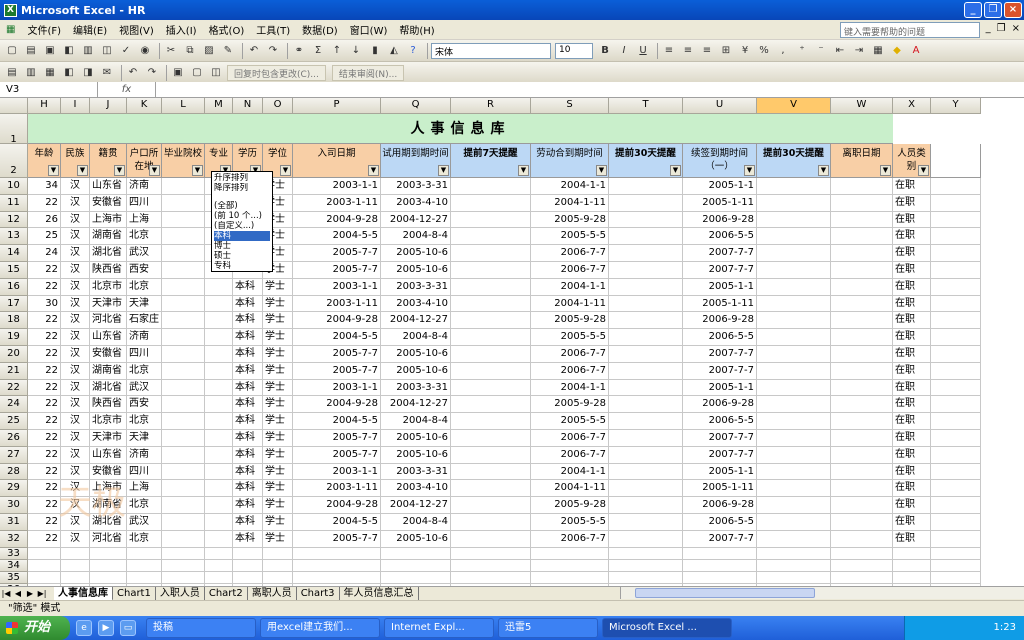 Image resolution: width=1024 pixels, height=640 pixels. I want to click on tab-scroll-button: ◀, so click(18, 593).